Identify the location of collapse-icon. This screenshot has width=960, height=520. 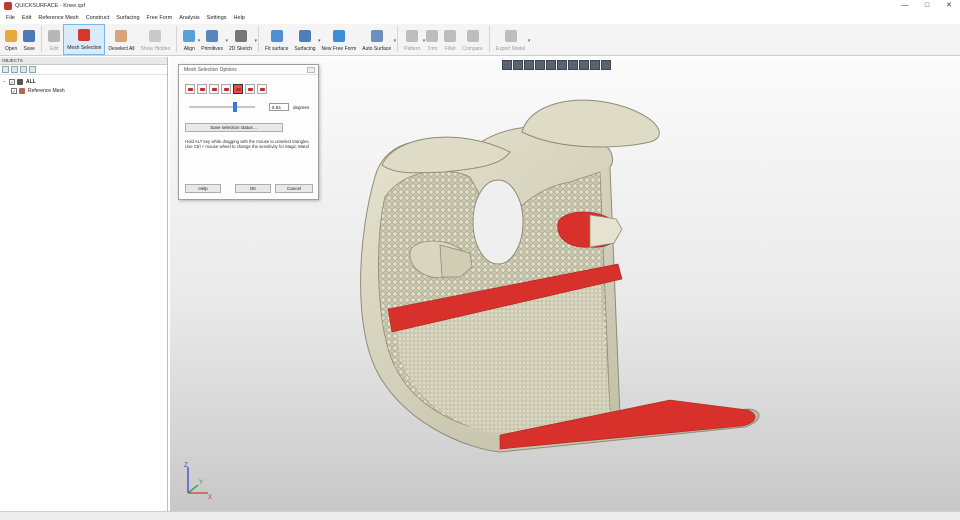
(23, 69).